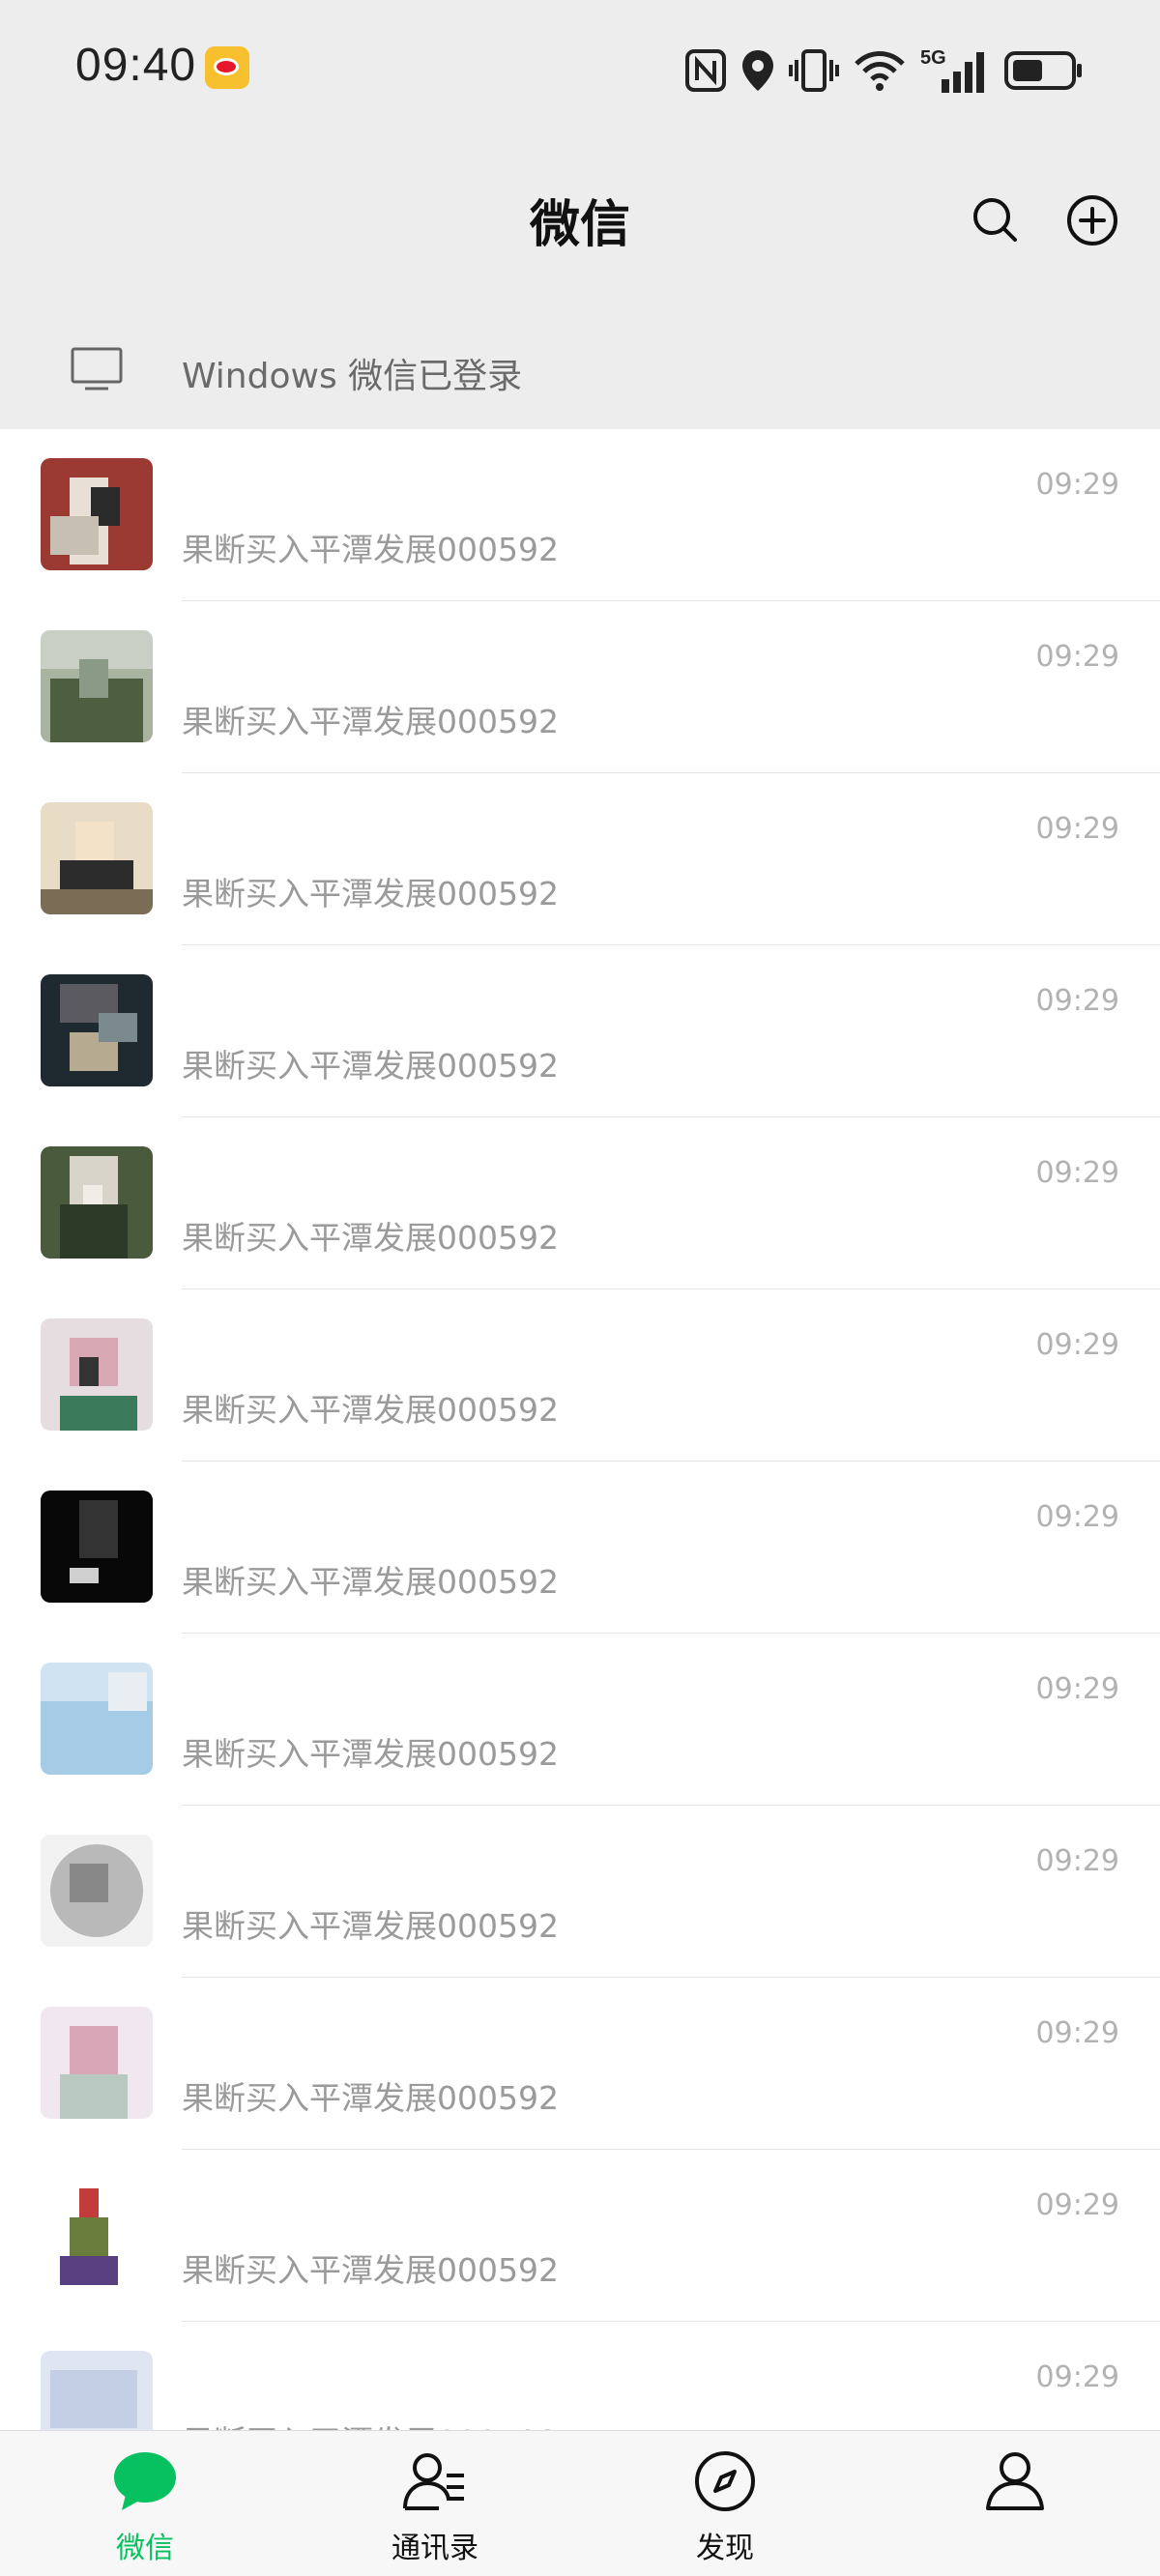 This screenshot has width=1160, height=2576. Describe the element at coordinates (757, 70) in the screenshot. I see `location-icon` at that location.